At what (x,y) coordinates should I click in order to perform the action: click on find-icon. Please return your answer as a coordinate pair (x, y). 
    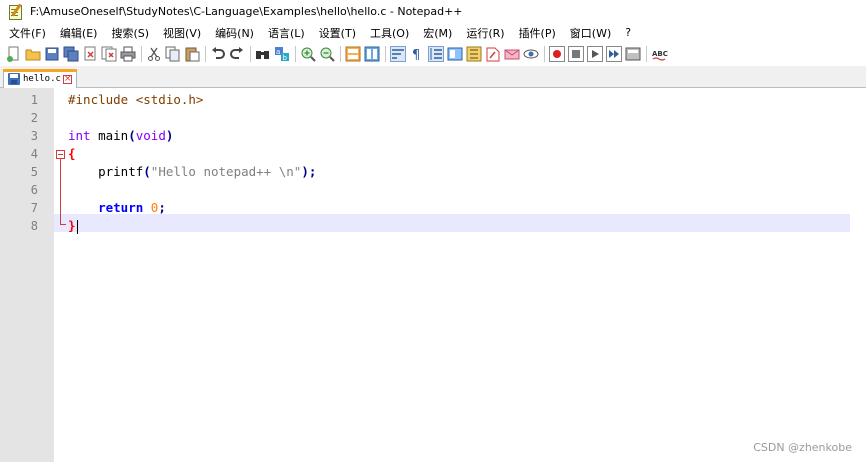
    Looking at the image, I should click on (263, 54).